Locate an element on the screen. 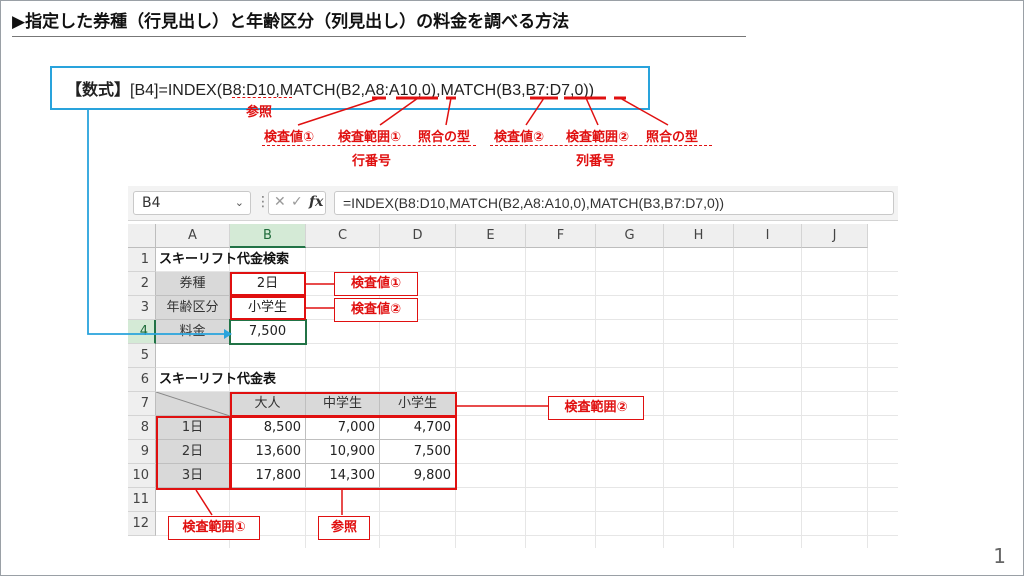  lookup-range-2-callout: 検査範囲② is located at coordinates (596, 408).